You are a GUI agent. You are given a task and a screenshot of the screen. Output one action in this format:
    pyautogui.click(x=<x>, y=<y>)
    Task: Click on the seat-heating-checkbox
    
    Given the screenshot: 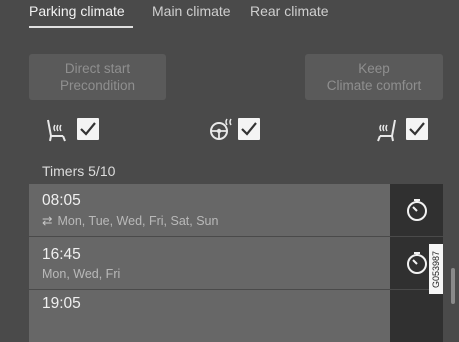 What is the action you would take?
    pyautogui.click(x=88, y=129)
    